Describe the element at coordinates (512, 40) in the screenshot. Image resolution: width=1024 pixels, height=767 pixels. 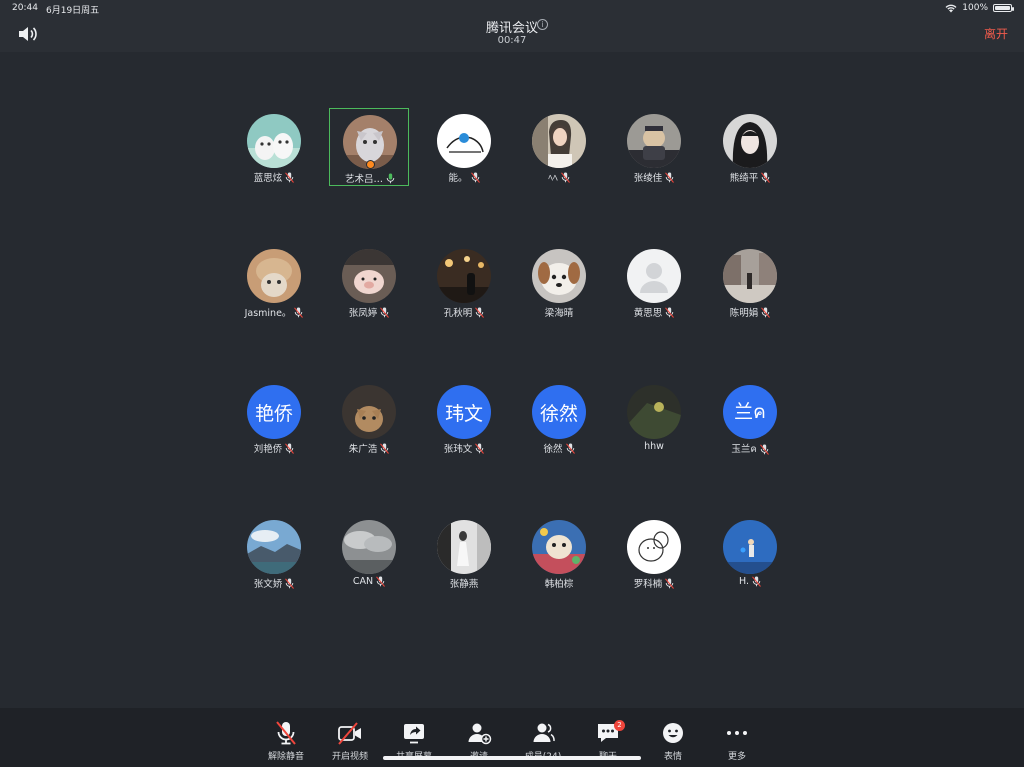
I see `meeting-timer: 00:47` at that location.